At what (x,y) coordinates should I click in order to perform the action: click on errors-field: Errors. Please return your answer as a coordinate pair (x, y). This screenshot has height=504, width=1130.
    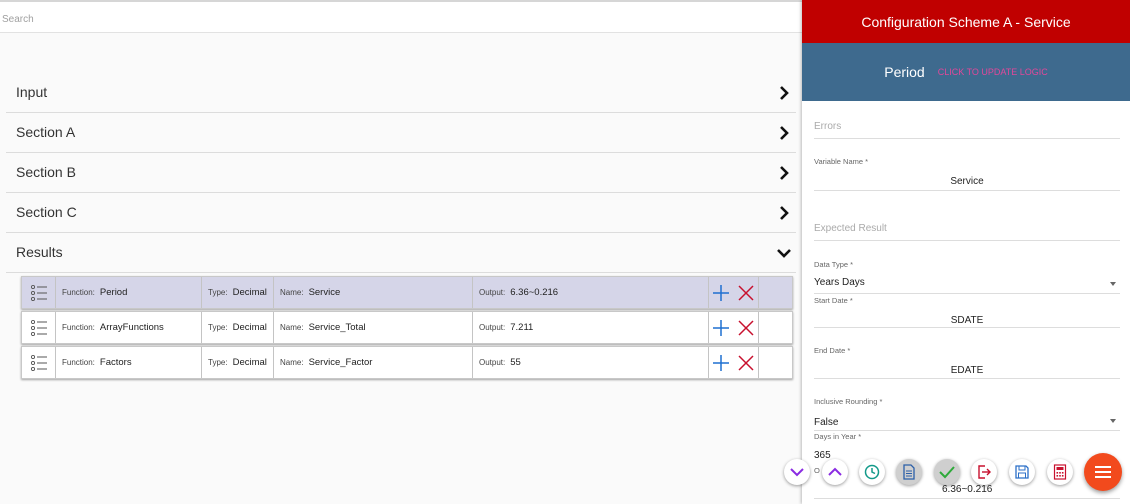
    Looking at the image, I should click on (967, 130).